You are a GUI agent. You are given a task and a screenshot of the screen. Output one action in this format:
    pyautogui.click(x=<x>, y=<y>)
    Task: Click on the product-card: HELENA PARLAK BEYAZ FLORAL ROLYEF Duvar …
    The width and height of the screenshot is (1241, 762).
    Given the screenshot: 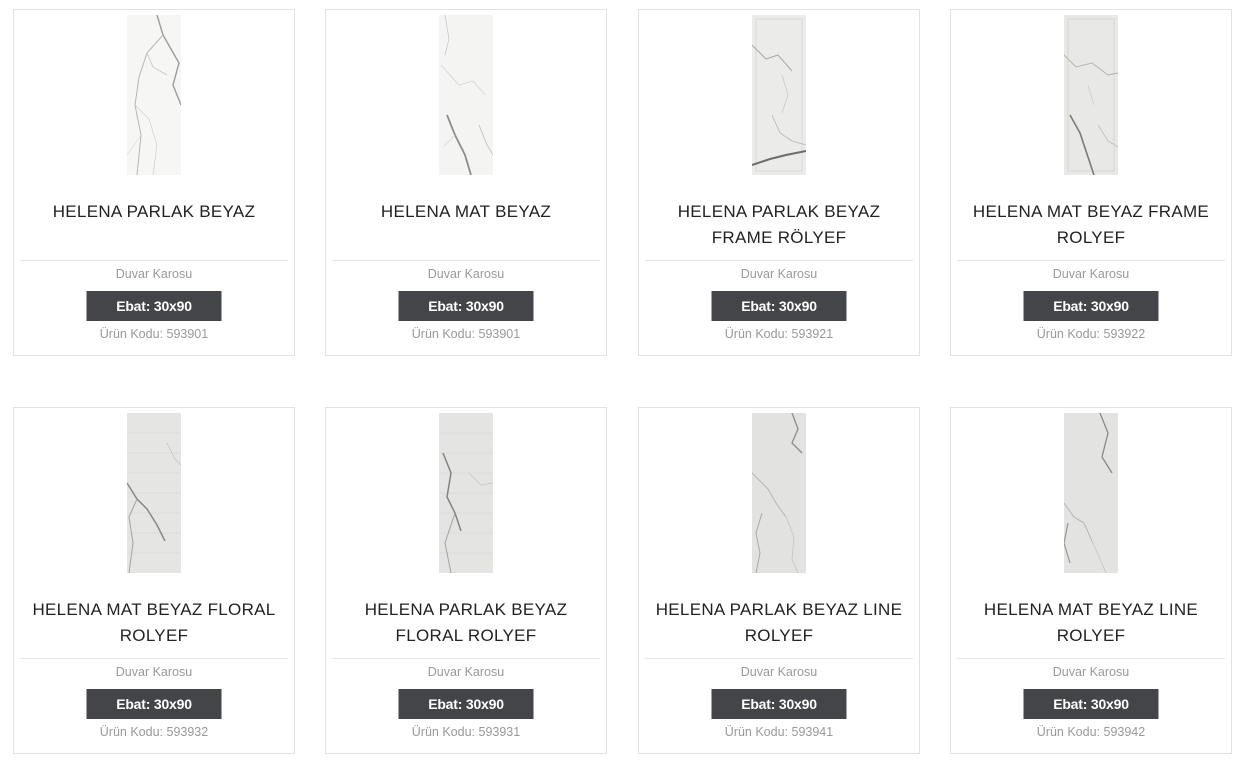 What is the action you would take?
    pyautogui.click(x=466, y=580)
    